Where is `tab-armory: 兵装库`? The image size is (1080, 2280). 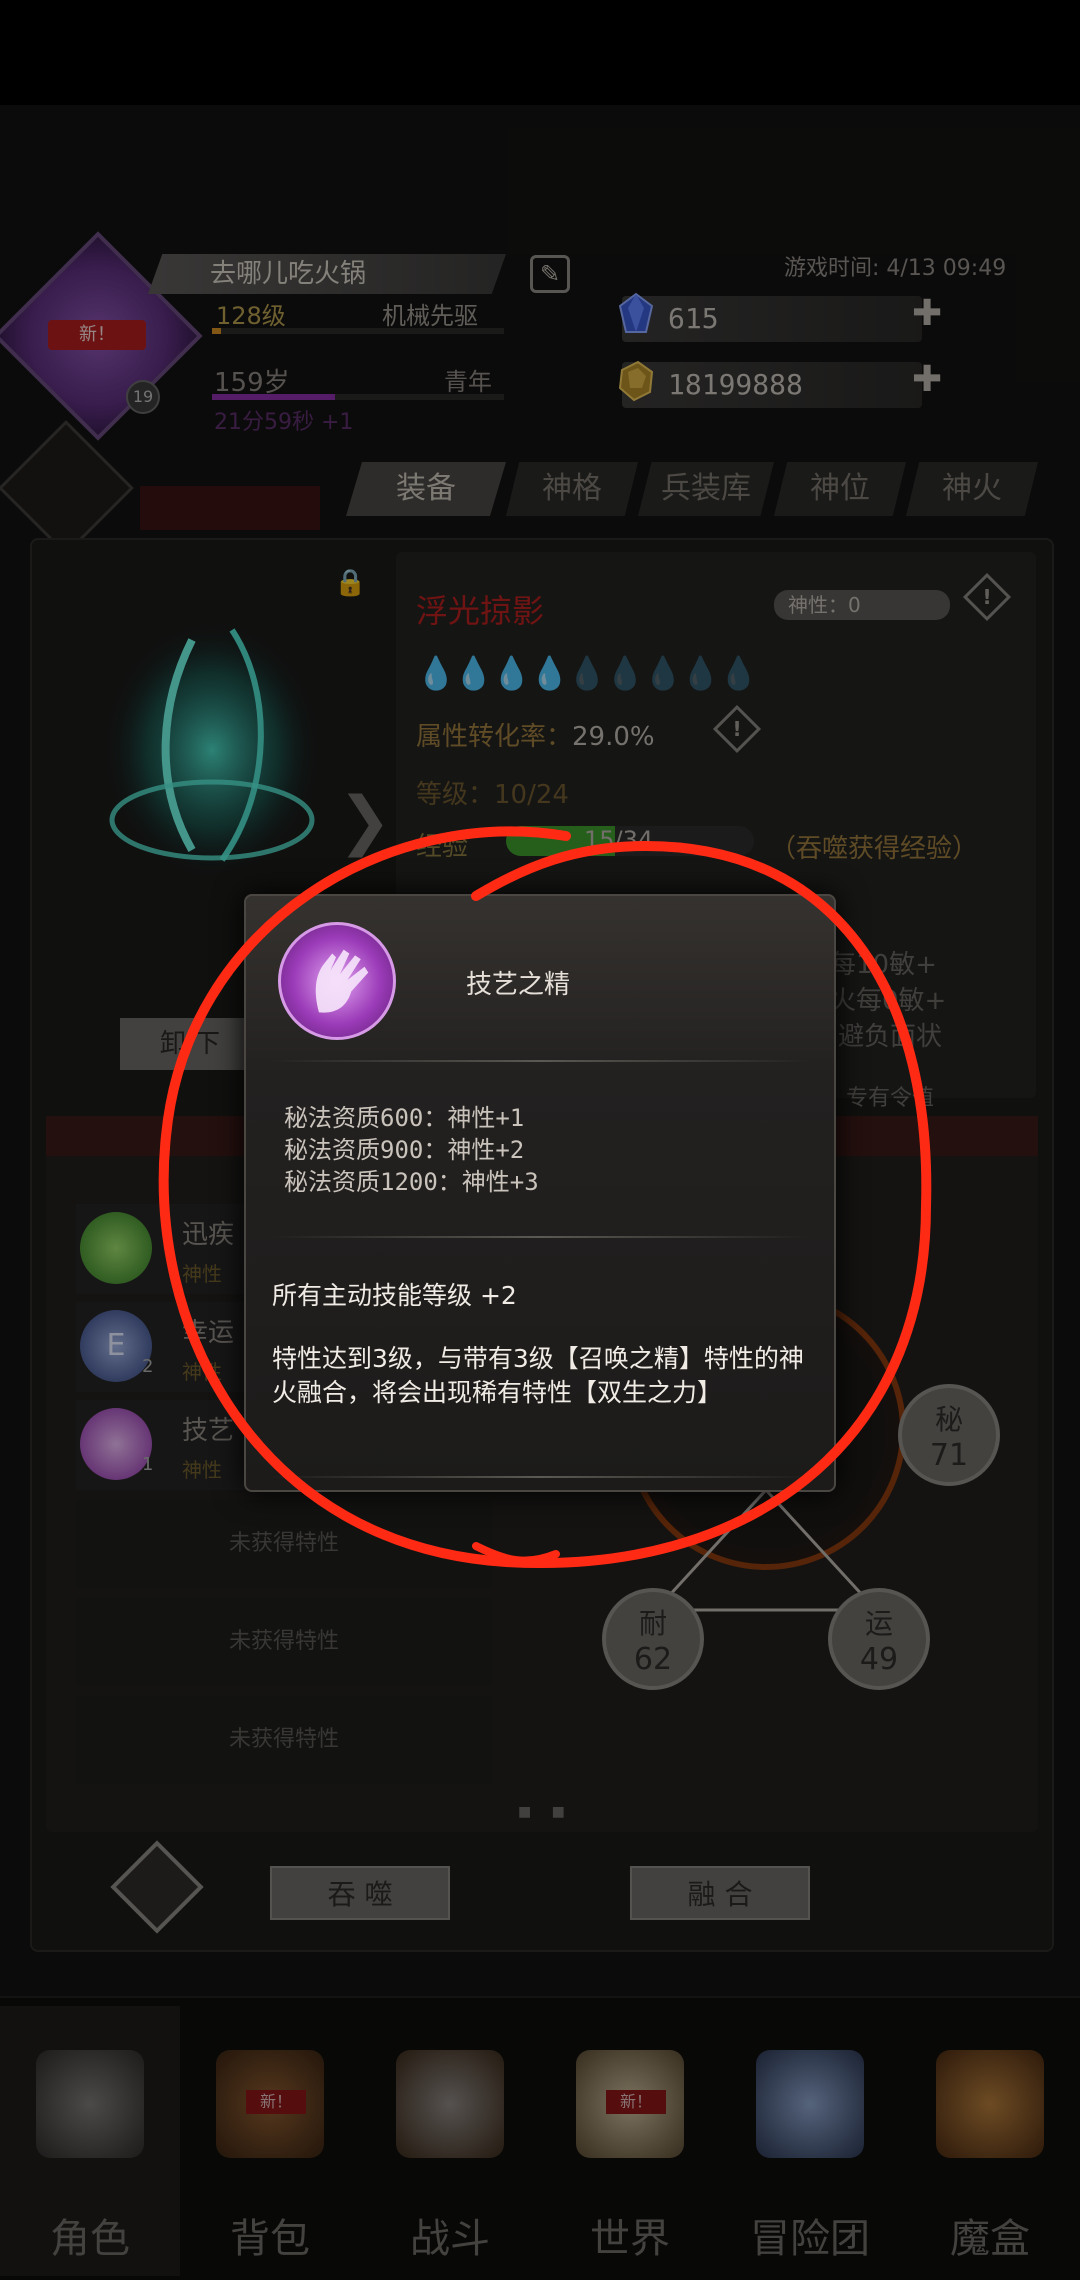 tab-armory: 兵装库 is located at coordinates (706, 489).